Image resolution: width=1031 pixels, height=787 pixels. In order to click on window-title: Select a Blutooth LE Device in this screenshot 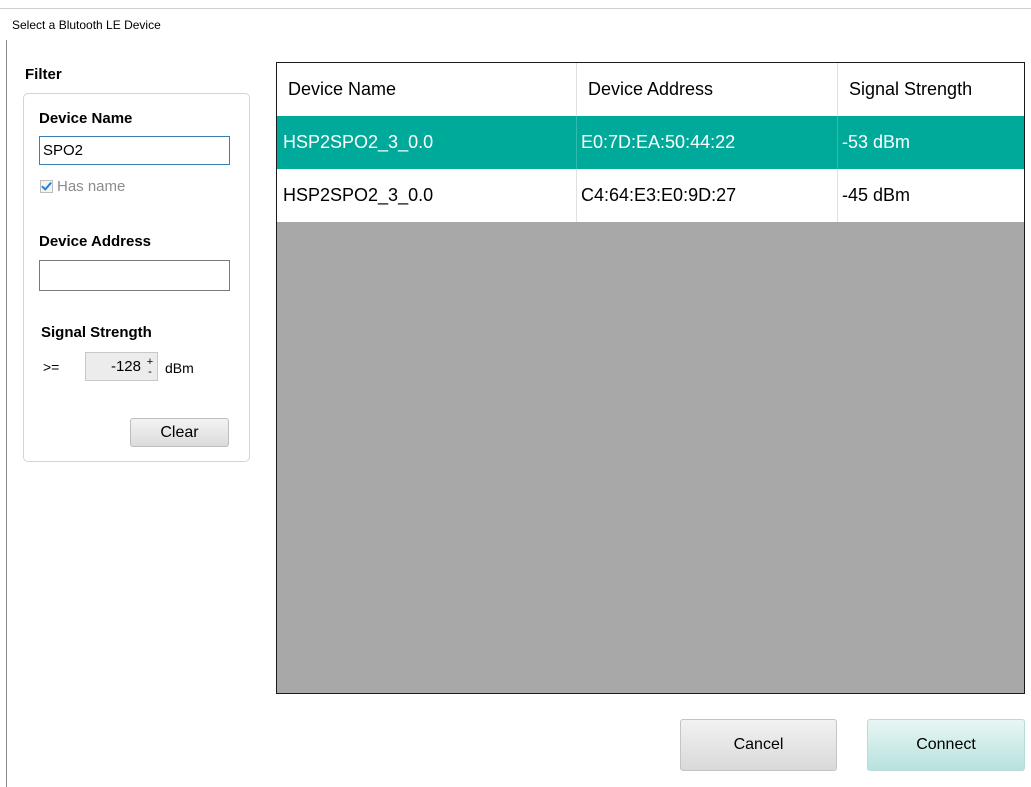, I will do `click(86, 25)`.